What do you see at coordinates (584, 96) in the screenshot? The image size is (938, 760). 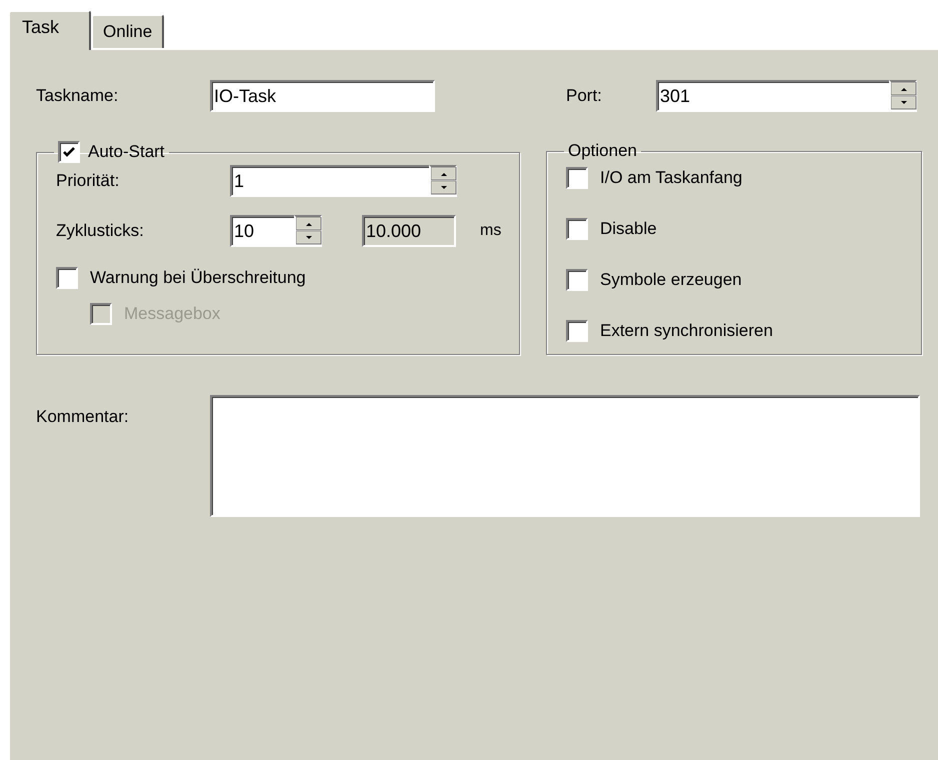 I see `field-label: Port:` at bounding box center [584, 96].